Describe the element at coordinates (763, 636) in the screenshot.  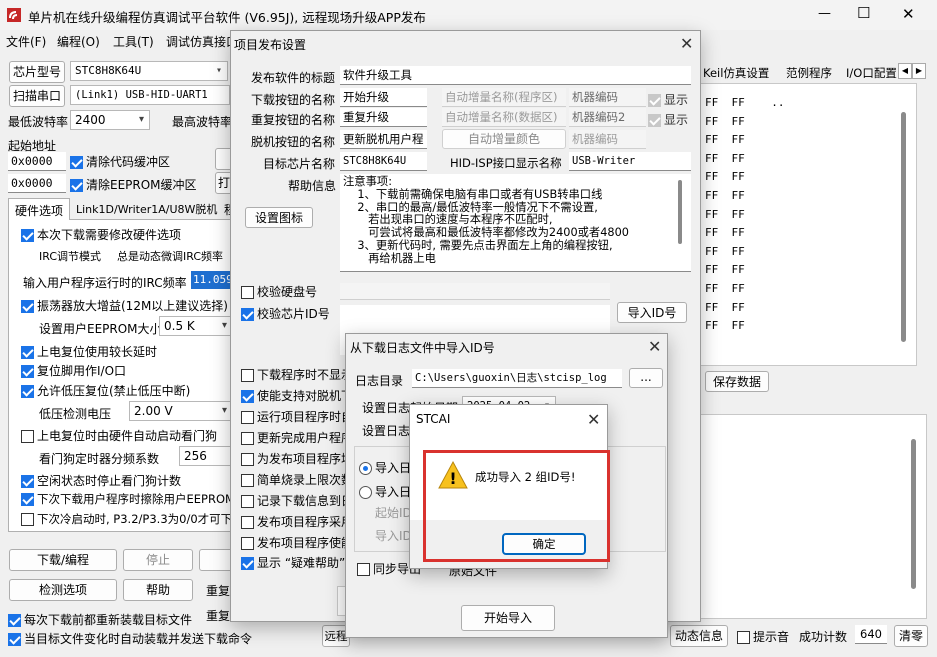
I see `beep-checkbox: 提示音` at that location.